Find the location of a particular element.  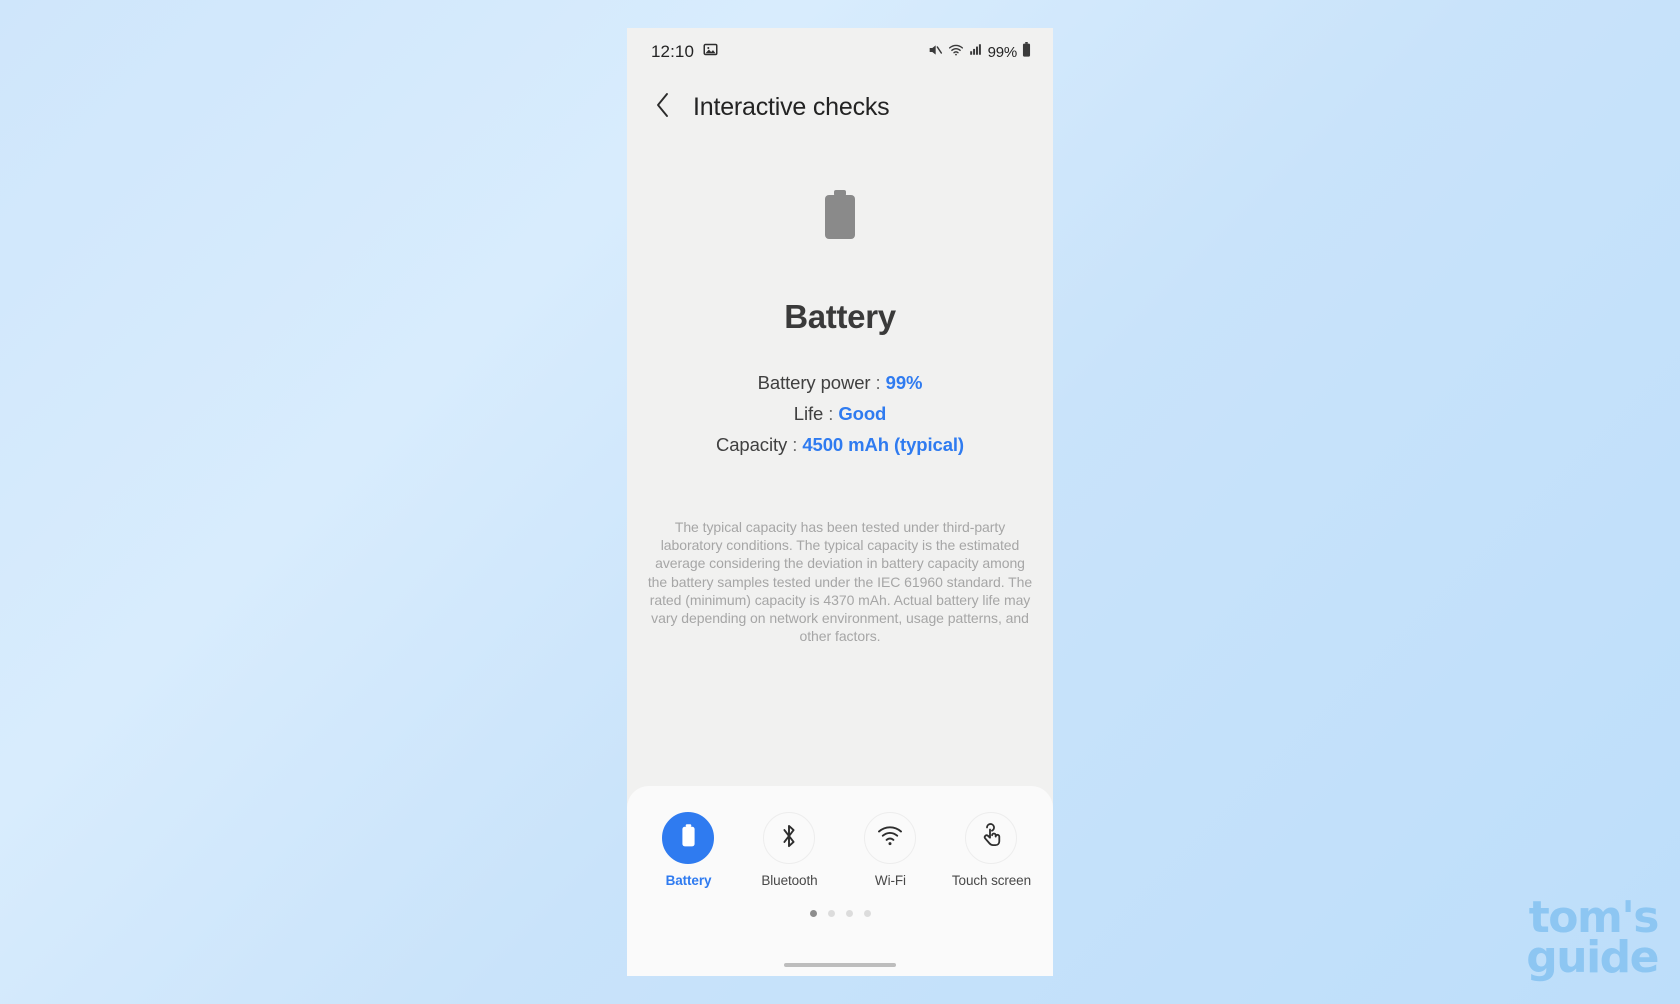

watermark-line-2: guide is located at coordinates (1592, 957).